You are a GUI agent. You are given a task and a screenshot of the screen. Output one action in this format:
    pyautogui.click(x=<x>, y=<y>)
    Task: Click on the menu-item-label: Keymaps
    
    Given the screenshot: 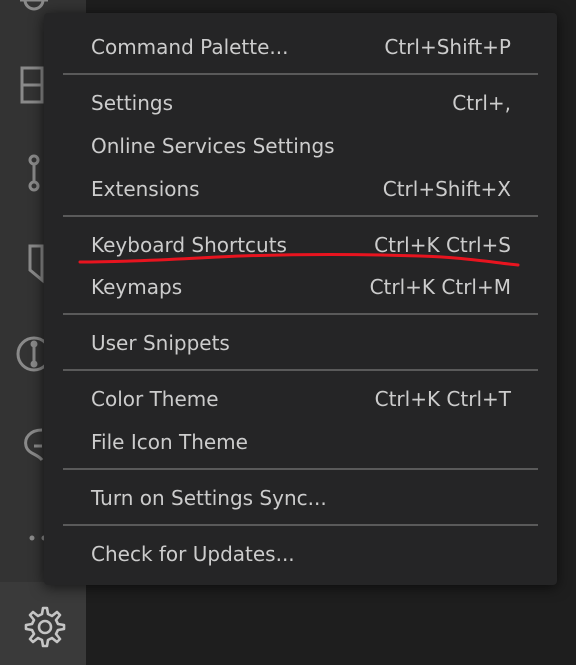 What is the action you would take?
    pyautogui.click(x=137, y=287)
    